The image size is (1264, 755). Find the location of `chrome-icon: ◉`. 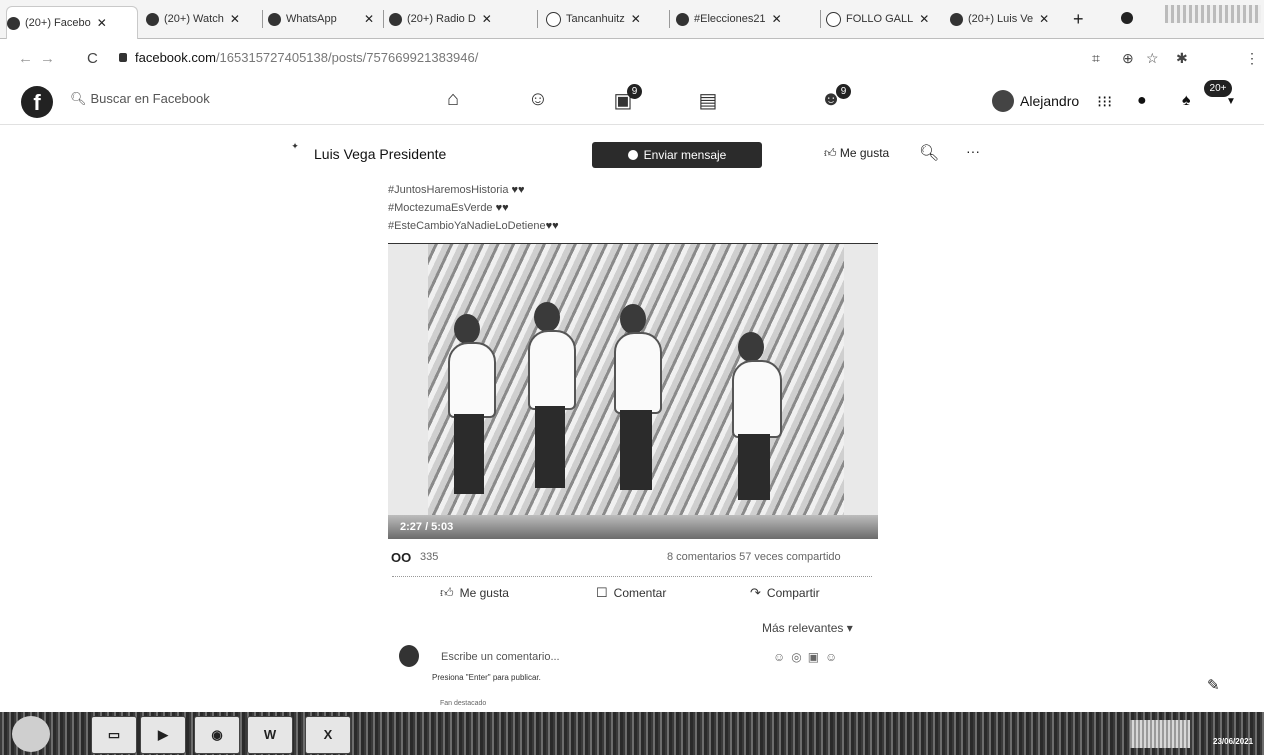

chrome-icon: ◉ is located at coordinates (217, 735).